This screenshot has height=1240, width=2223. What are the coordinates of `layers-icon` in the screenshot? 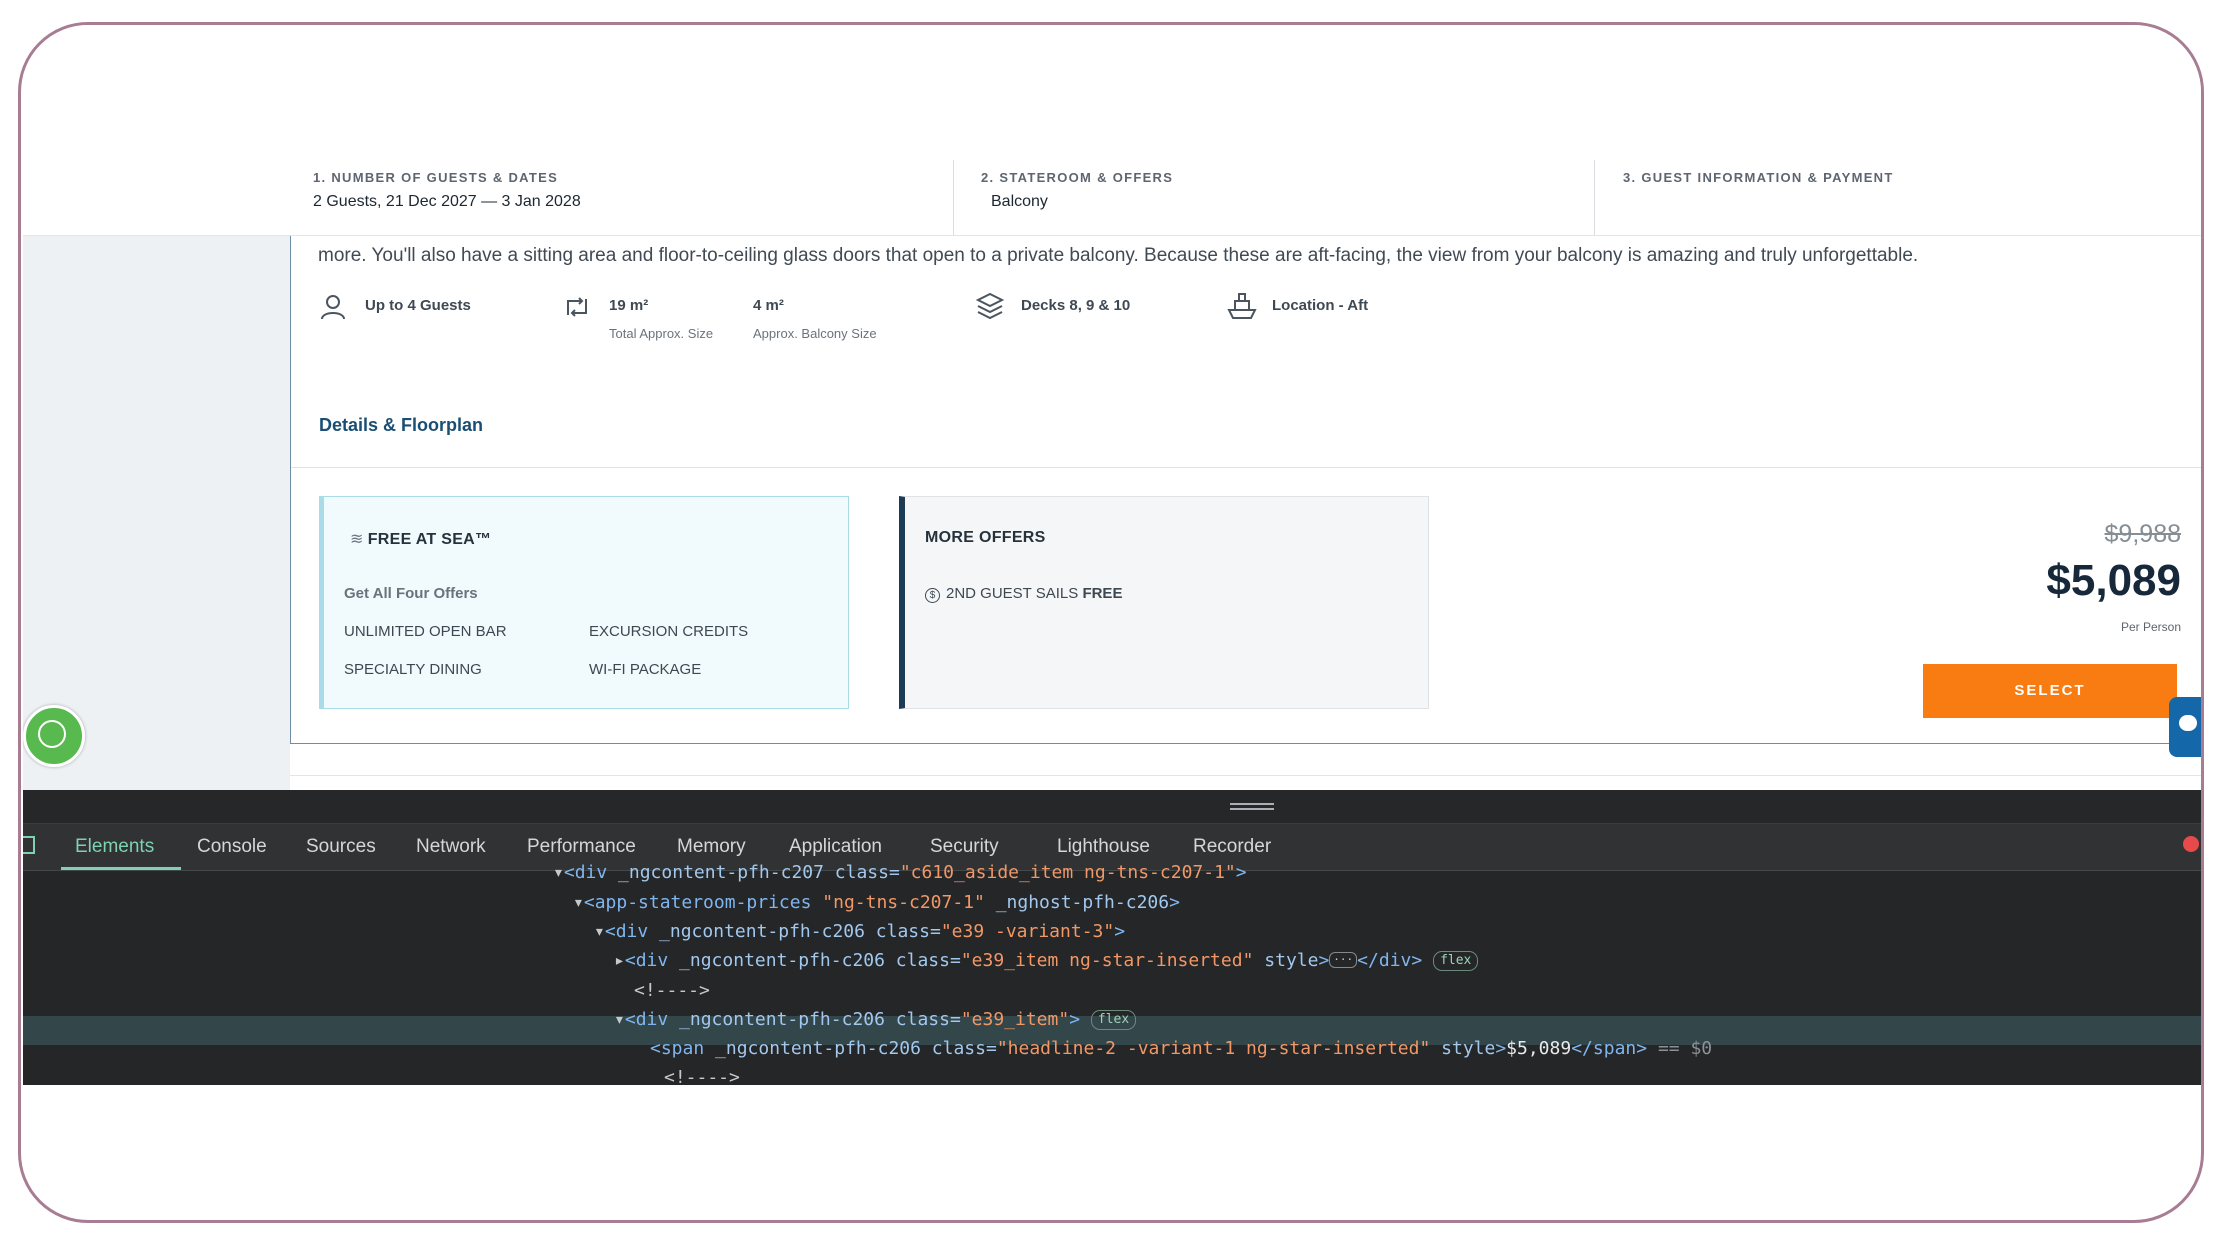 It's located at (990, 306).